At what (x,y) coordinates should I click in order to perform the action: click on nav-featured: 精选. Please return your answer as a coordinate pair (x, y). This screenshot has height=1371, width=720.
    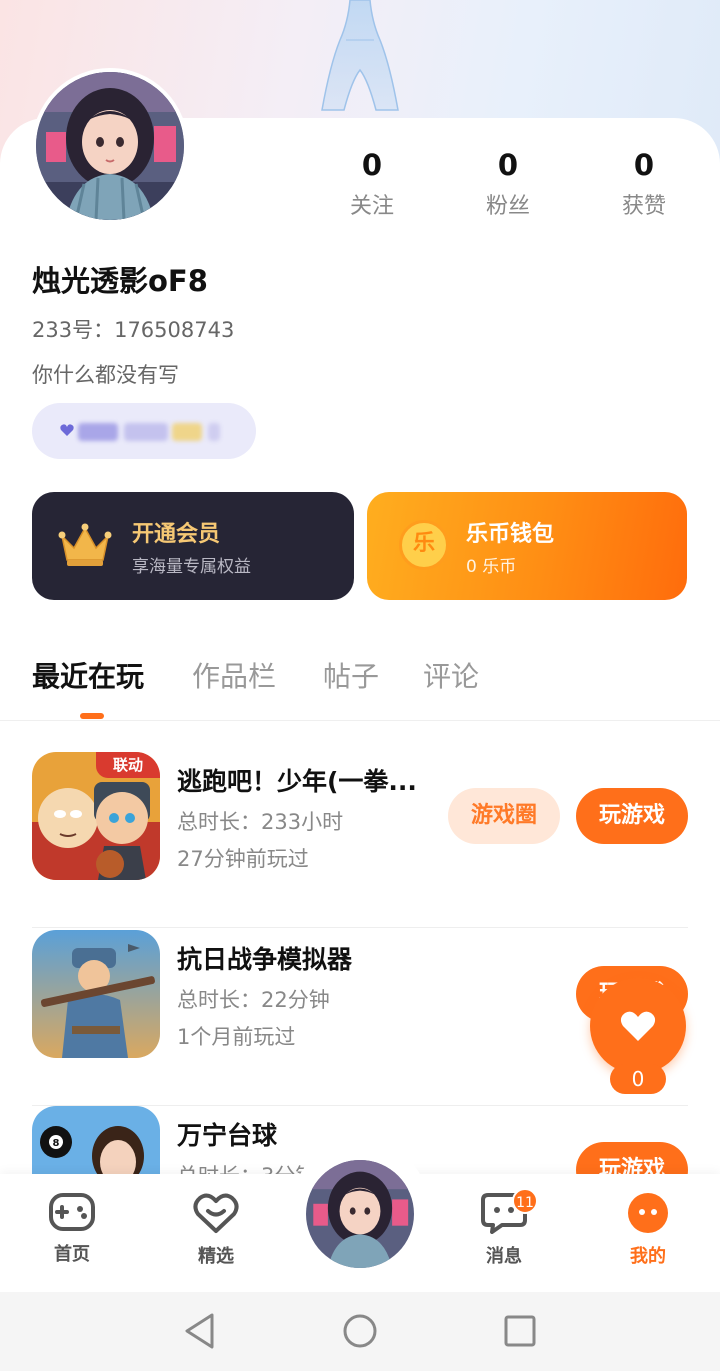
    Looking at the image, I should click on (216, 1230).